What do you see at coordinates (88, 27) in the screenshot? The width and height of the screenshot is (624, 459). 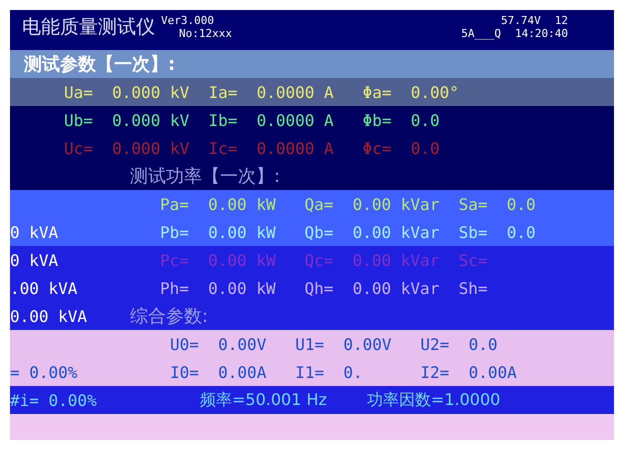 I see `device-title: 电能质量测试仪` at bounding box center [88, 27].